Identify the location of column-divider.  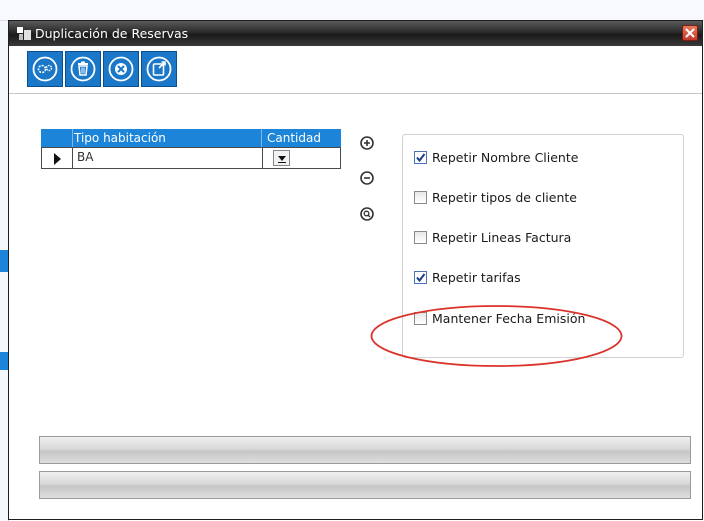
(261, 138).